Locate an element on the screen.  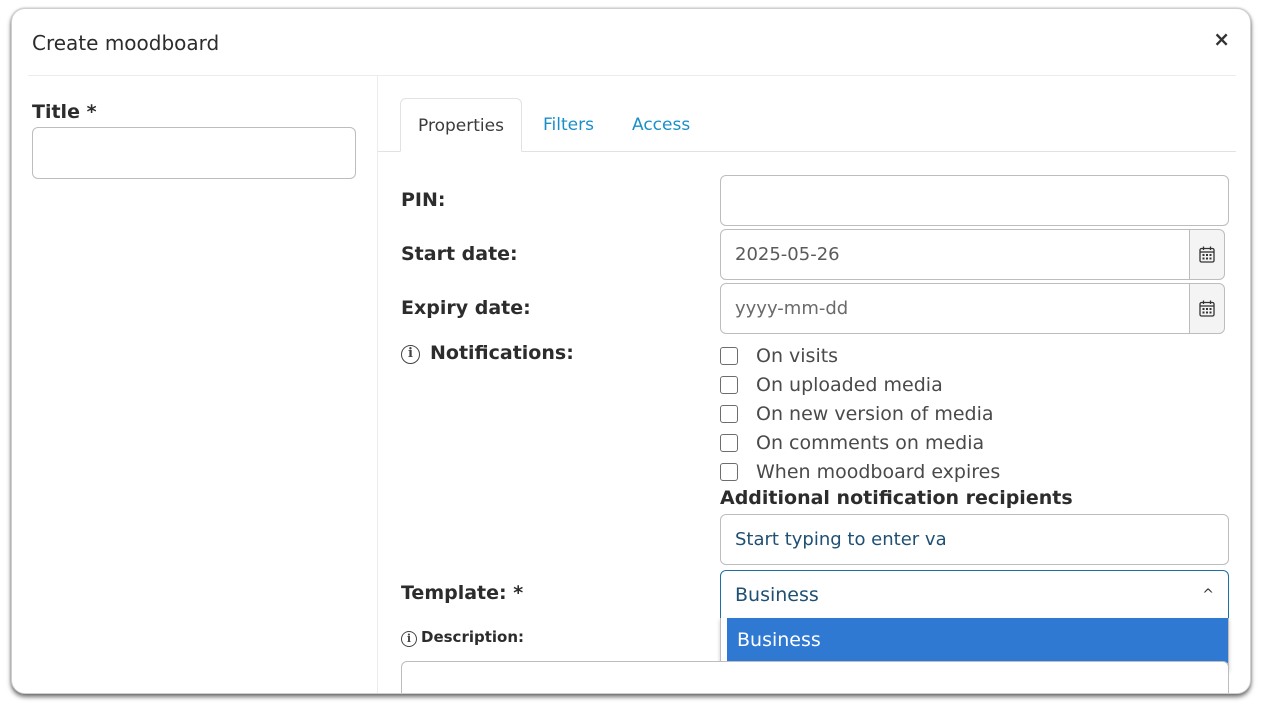
description-label-row: i Description: is located at coordinates (462, 637).